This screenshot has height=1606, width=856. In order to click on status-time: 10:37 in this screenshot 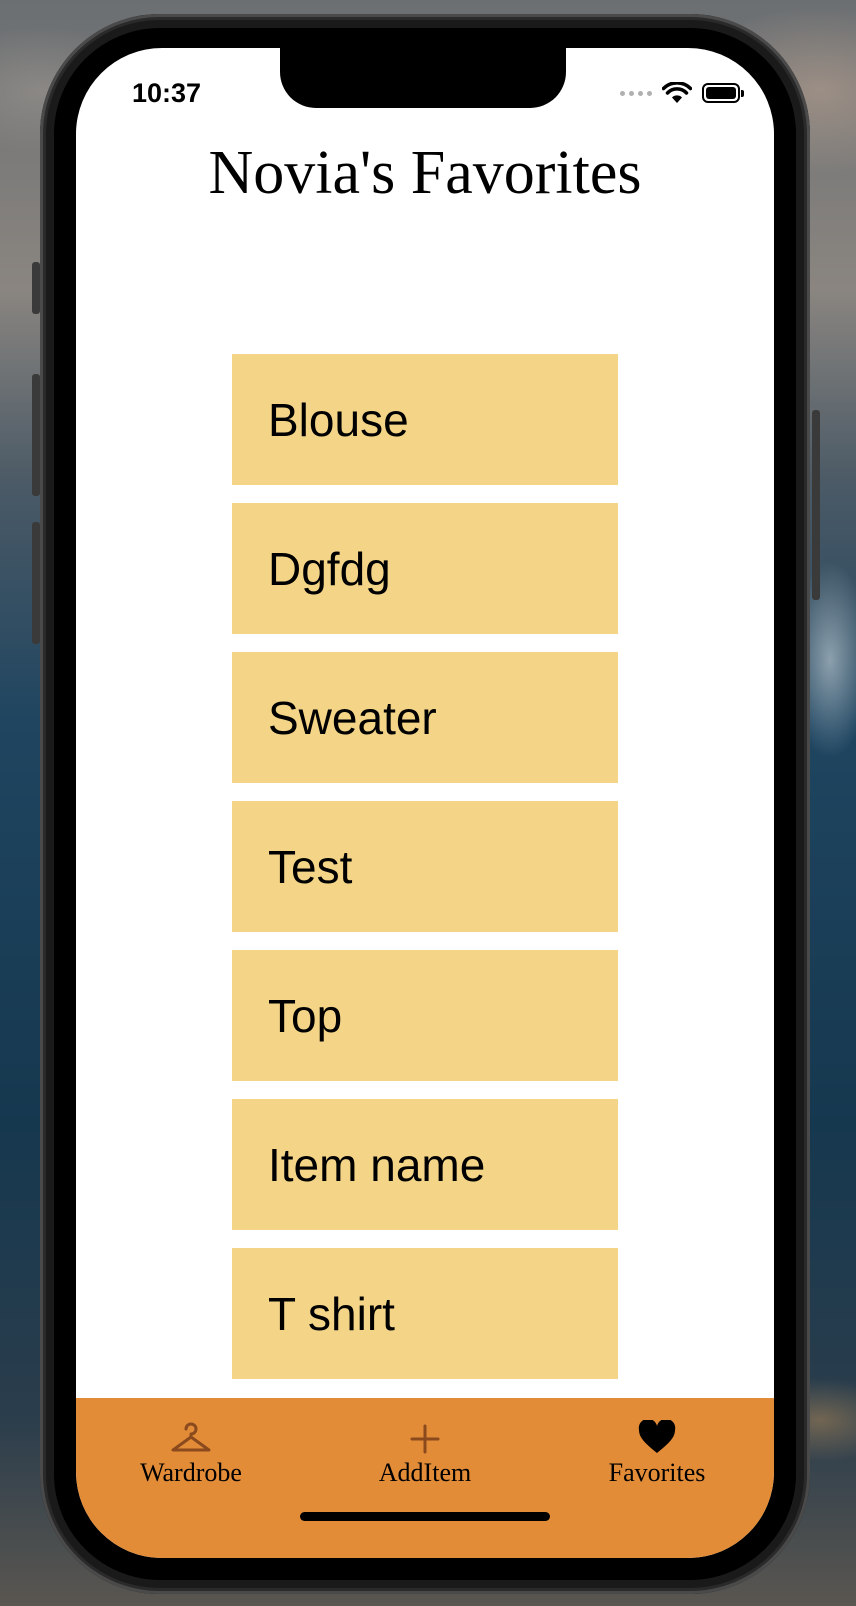, I will do `click(167, 93)`.